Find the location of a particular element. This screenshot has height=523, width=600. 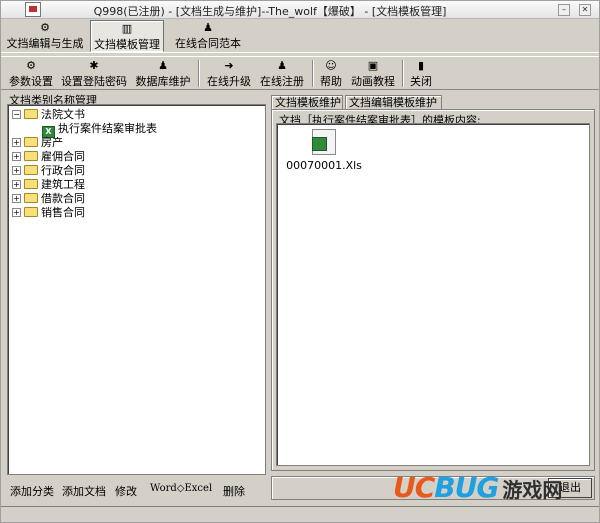

tree-node-label: 借款合同 is located at coordinates (63, 198).